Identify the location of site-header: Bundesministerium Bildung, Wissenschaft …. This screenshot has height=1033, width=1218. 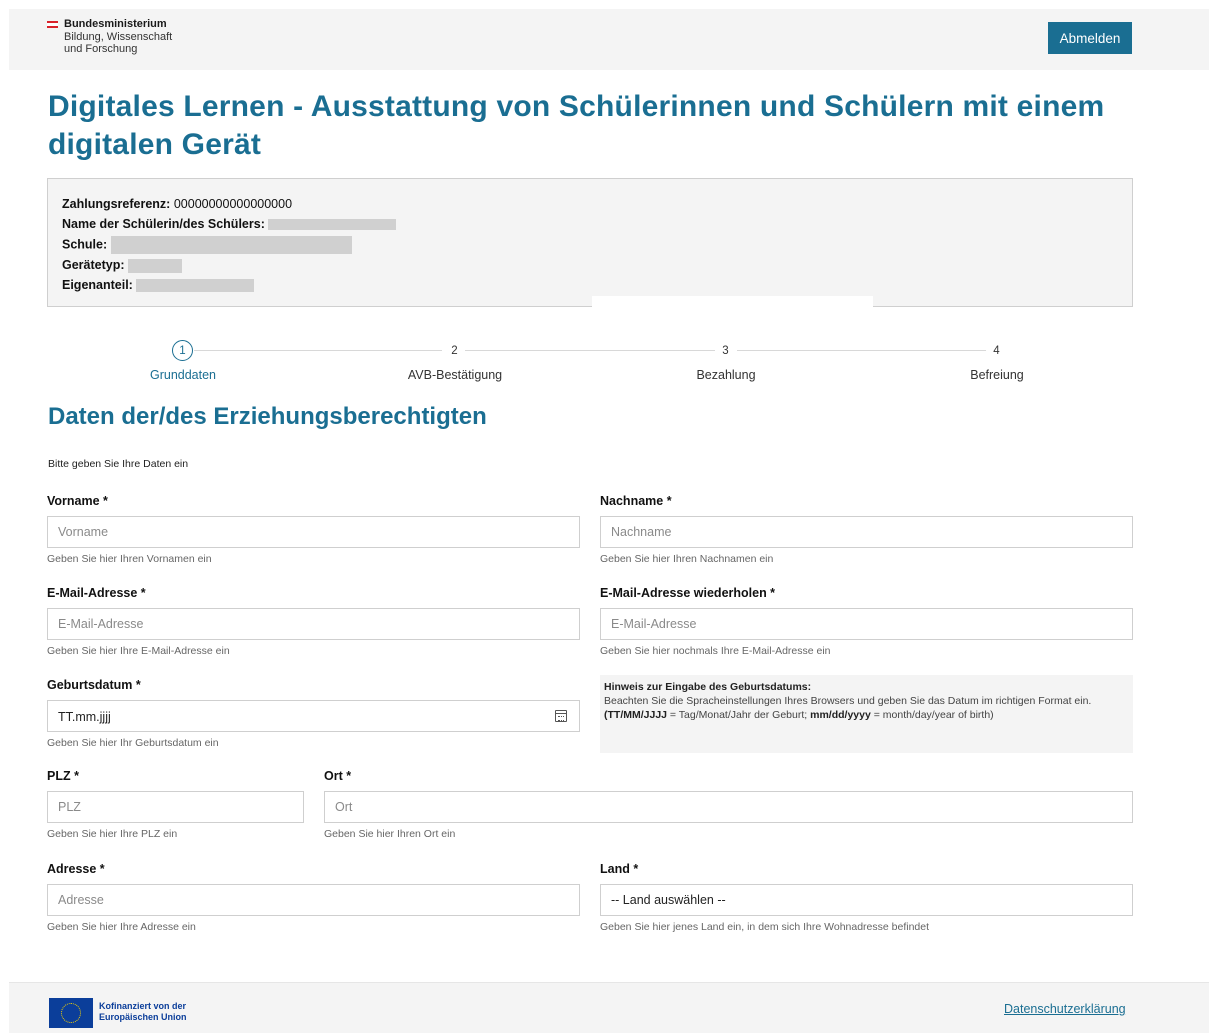
(609, 39).